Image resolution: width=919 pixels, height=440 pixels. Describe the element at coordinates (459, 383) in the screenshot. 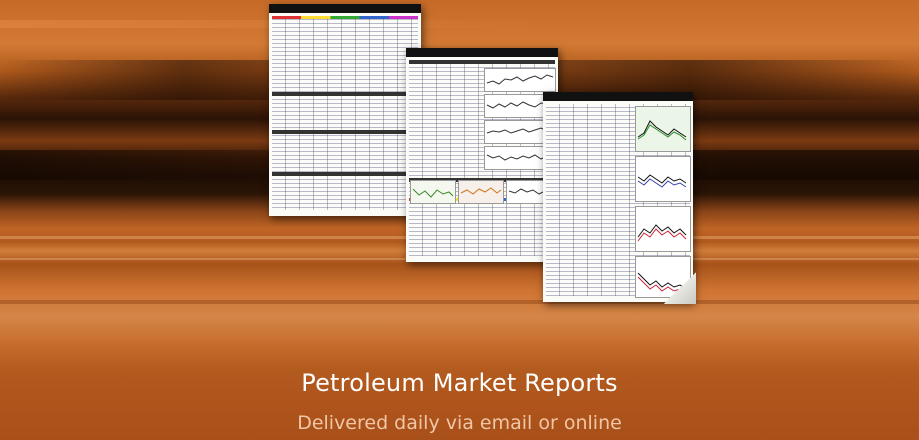

I see `hero-title: Petroleum Market Reports` at that location.